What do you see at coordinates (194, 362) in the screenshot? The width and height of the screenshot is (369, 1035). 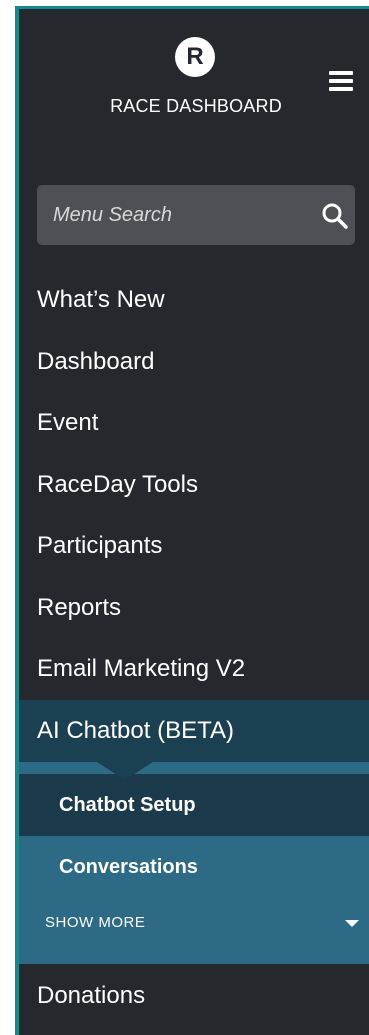 I see `nav-item-dashboard: Dashboard` at bounding box center [194, 362].